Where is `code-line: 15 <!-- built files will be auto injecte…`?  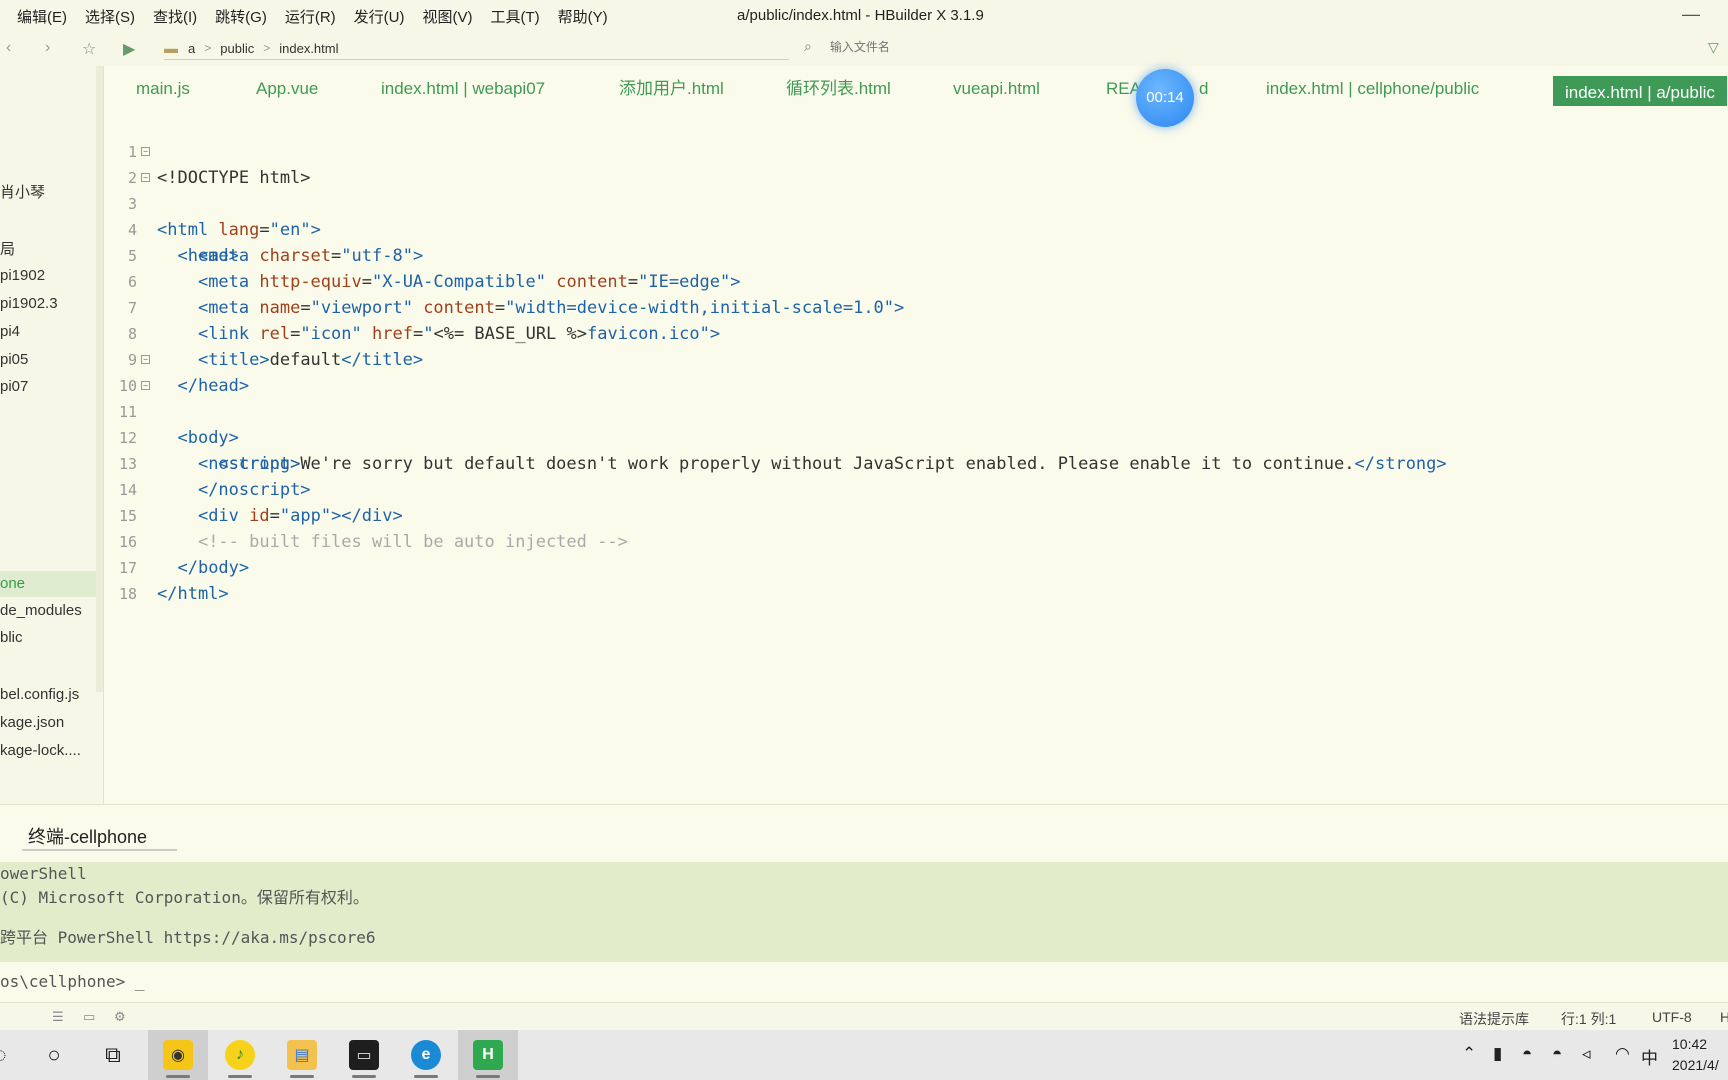 code-line: 15 <!-- built files will be auto injecte… is located at coordinates (916, 514).